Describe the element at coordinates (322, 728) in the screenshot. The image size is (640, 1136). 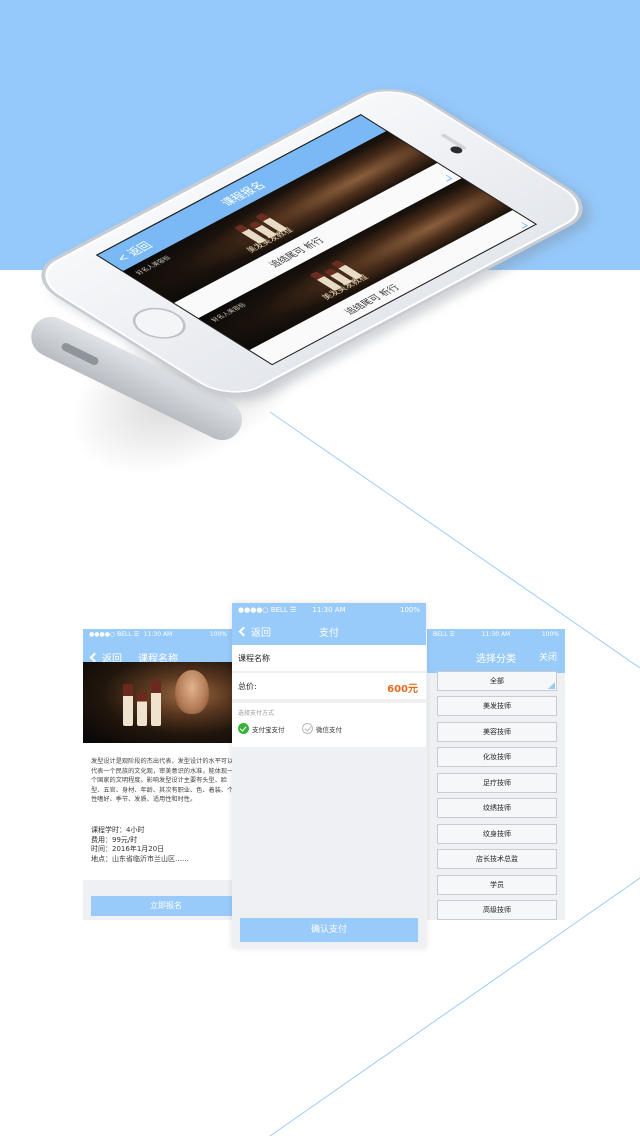
I see `wechat-pay-option: 微信支付` at that location.